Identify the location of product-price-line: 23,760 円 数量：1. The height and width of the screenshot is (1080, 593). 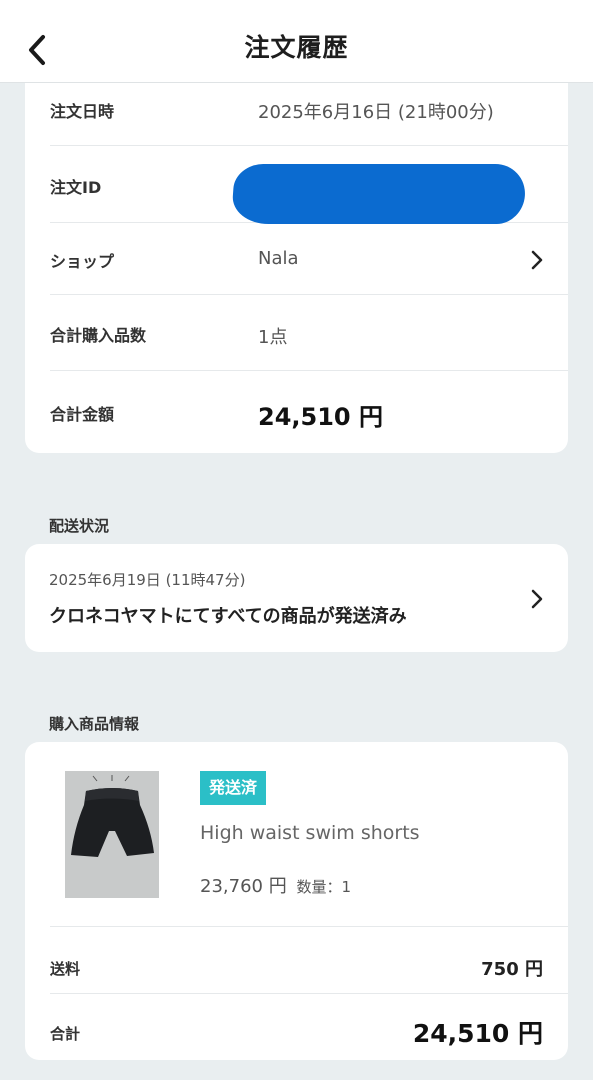
(275, 885).